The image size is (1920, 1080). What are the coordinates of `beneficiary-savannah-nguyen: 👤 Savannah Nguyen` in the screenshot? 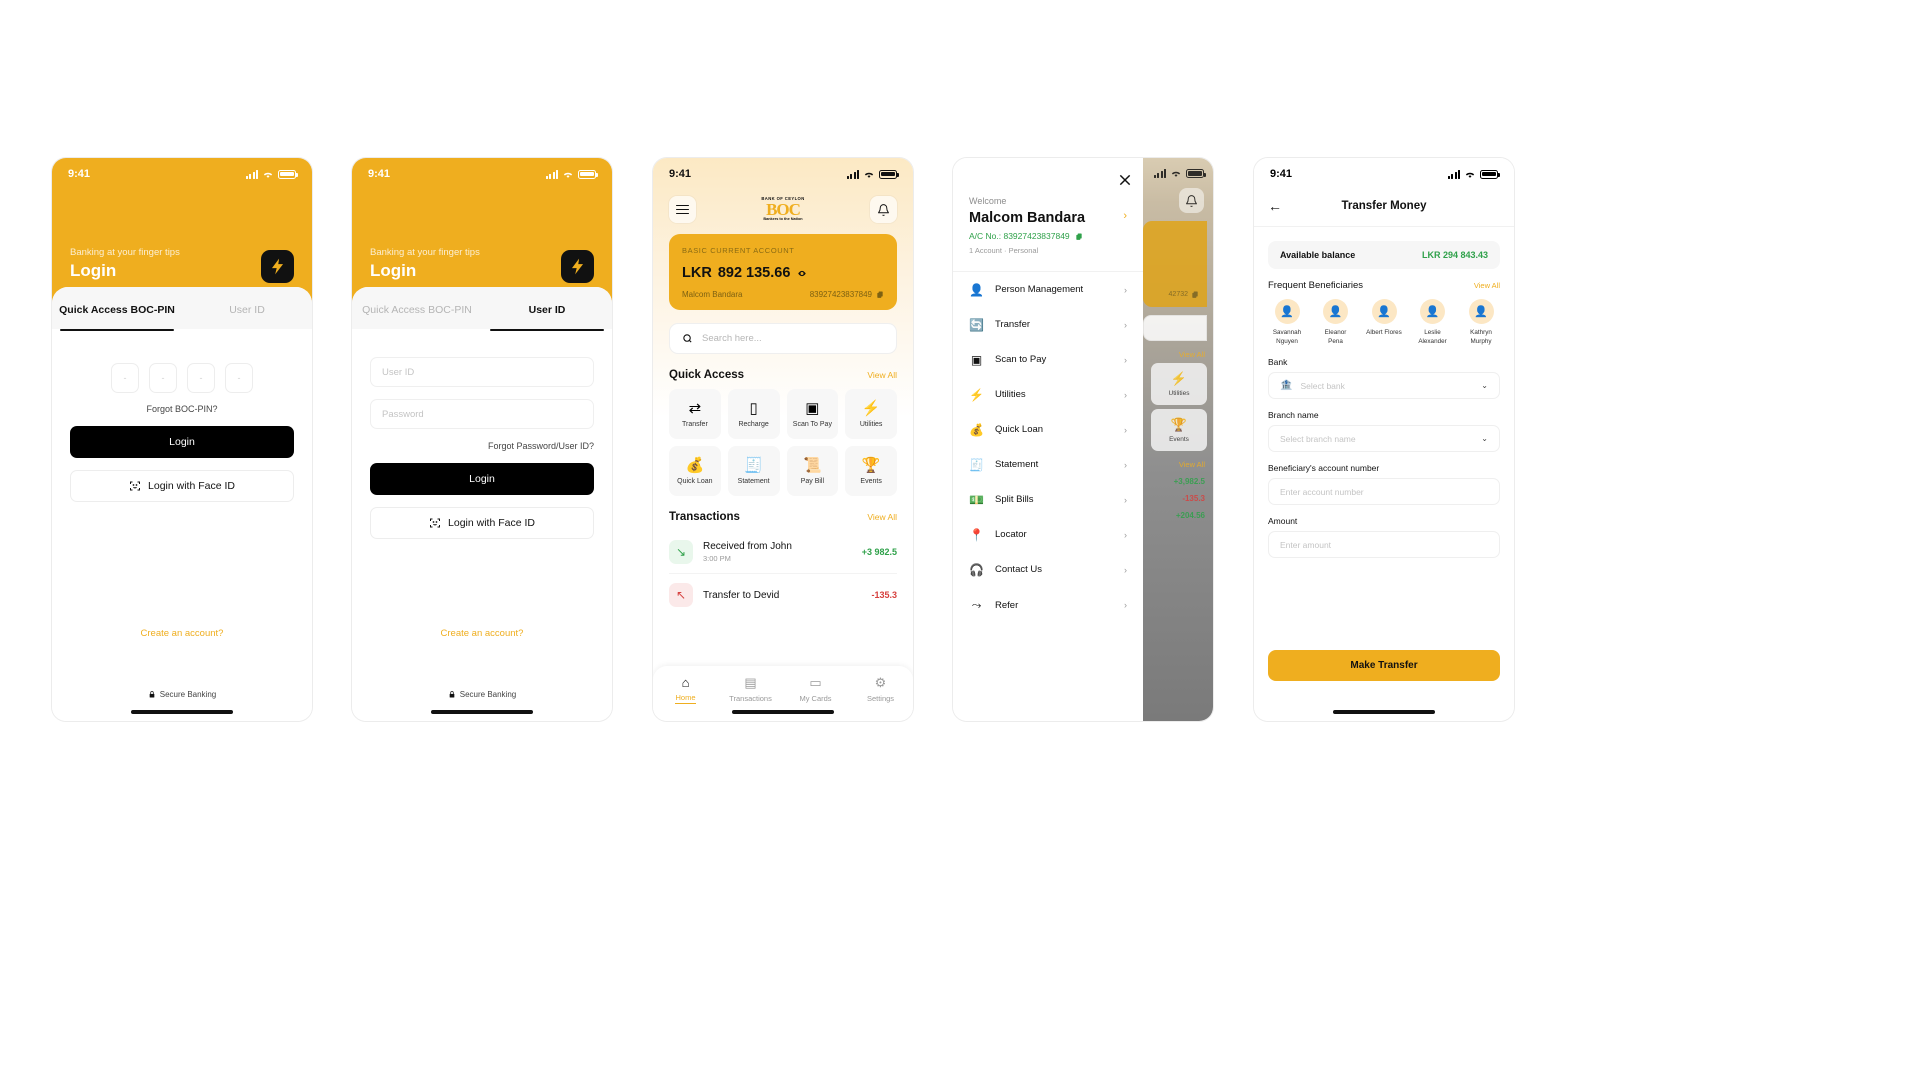 It's located at (1287, 322).